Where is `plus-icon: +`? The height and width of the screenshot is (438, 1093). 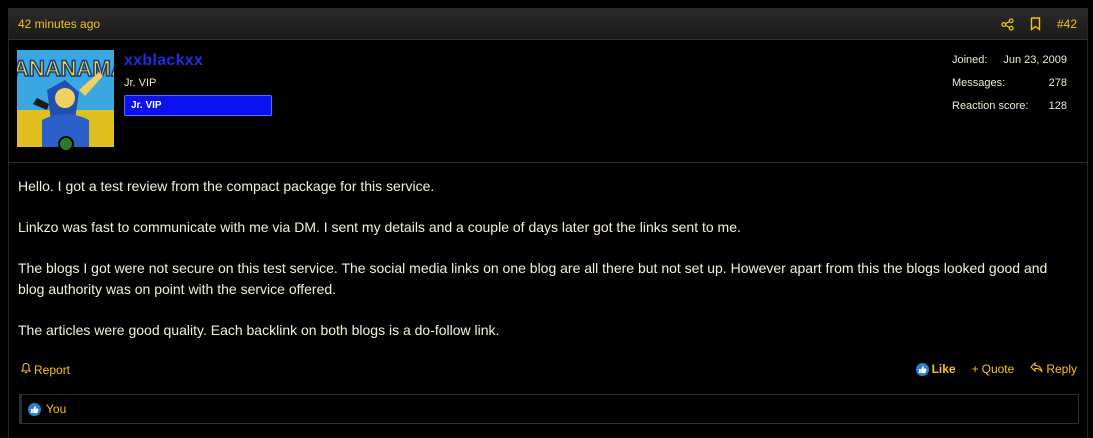 plus-icon: + is located at coordinates (975, 369).